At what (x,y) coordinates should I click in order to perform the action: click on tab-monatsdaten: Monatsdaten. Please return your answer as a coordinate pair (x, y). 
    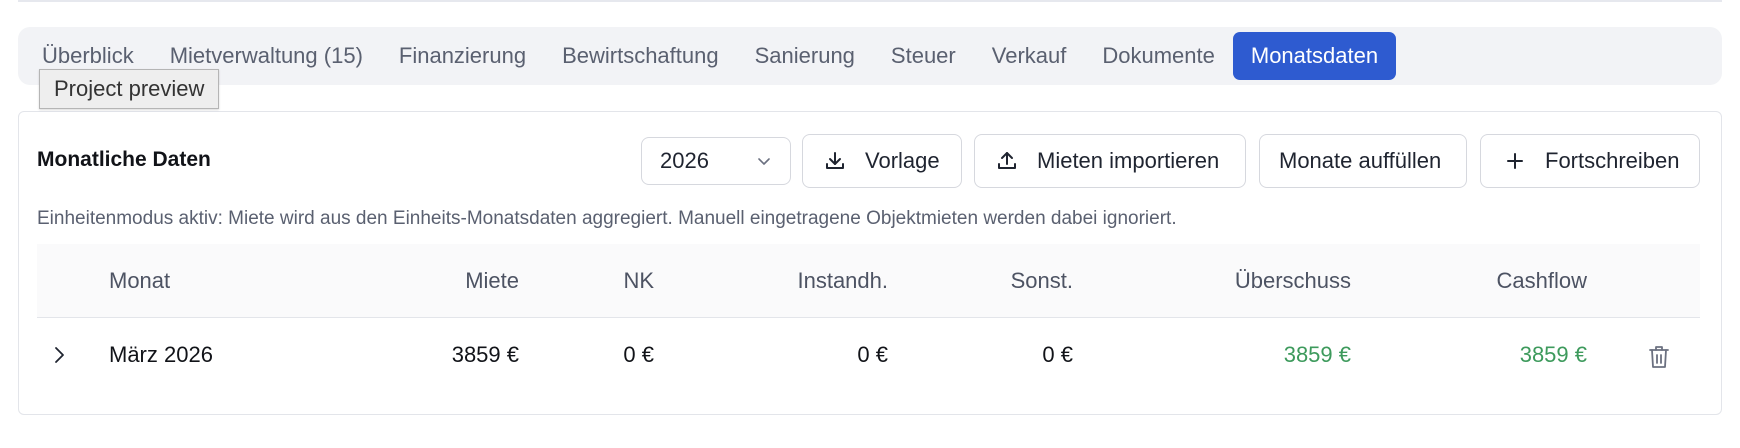
    Looking at the image, I should click on (1314, 56).